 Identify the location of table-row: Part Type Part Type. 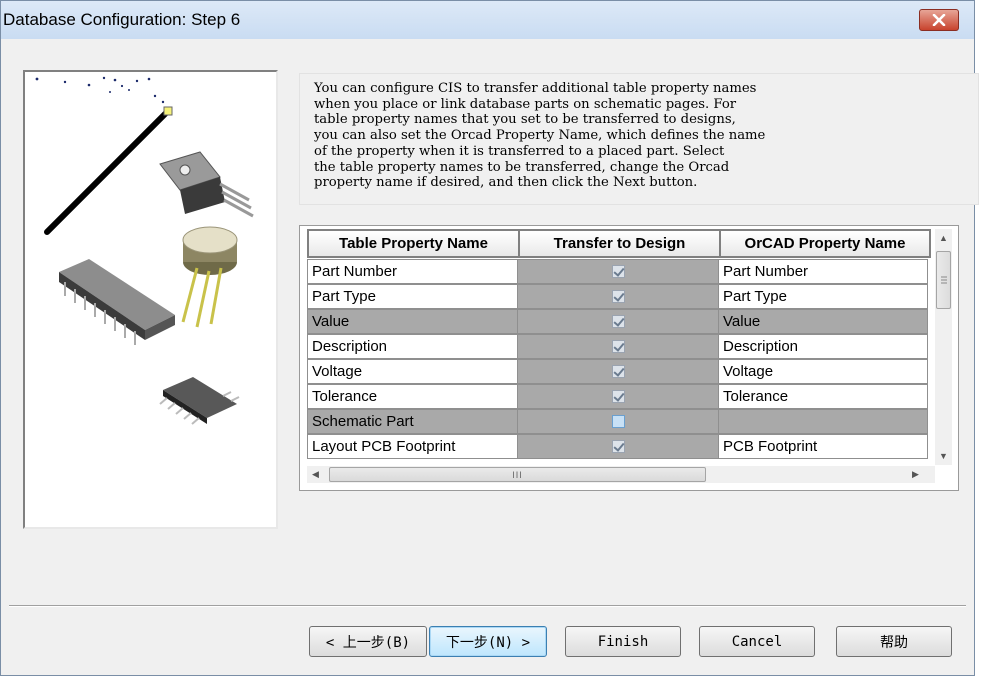
(617, 296).